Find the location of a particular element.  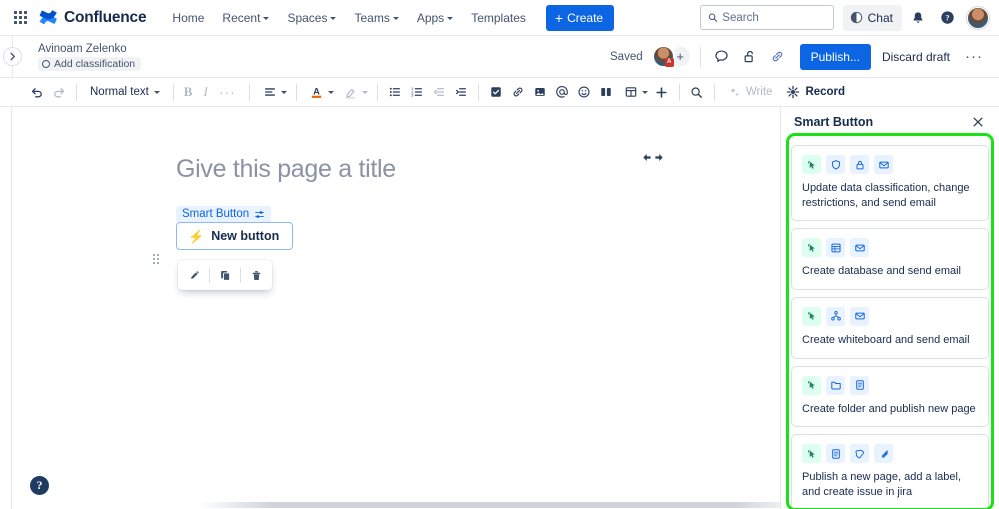

suggestion-card: Create database and send email is located at coordinates (890, 259).